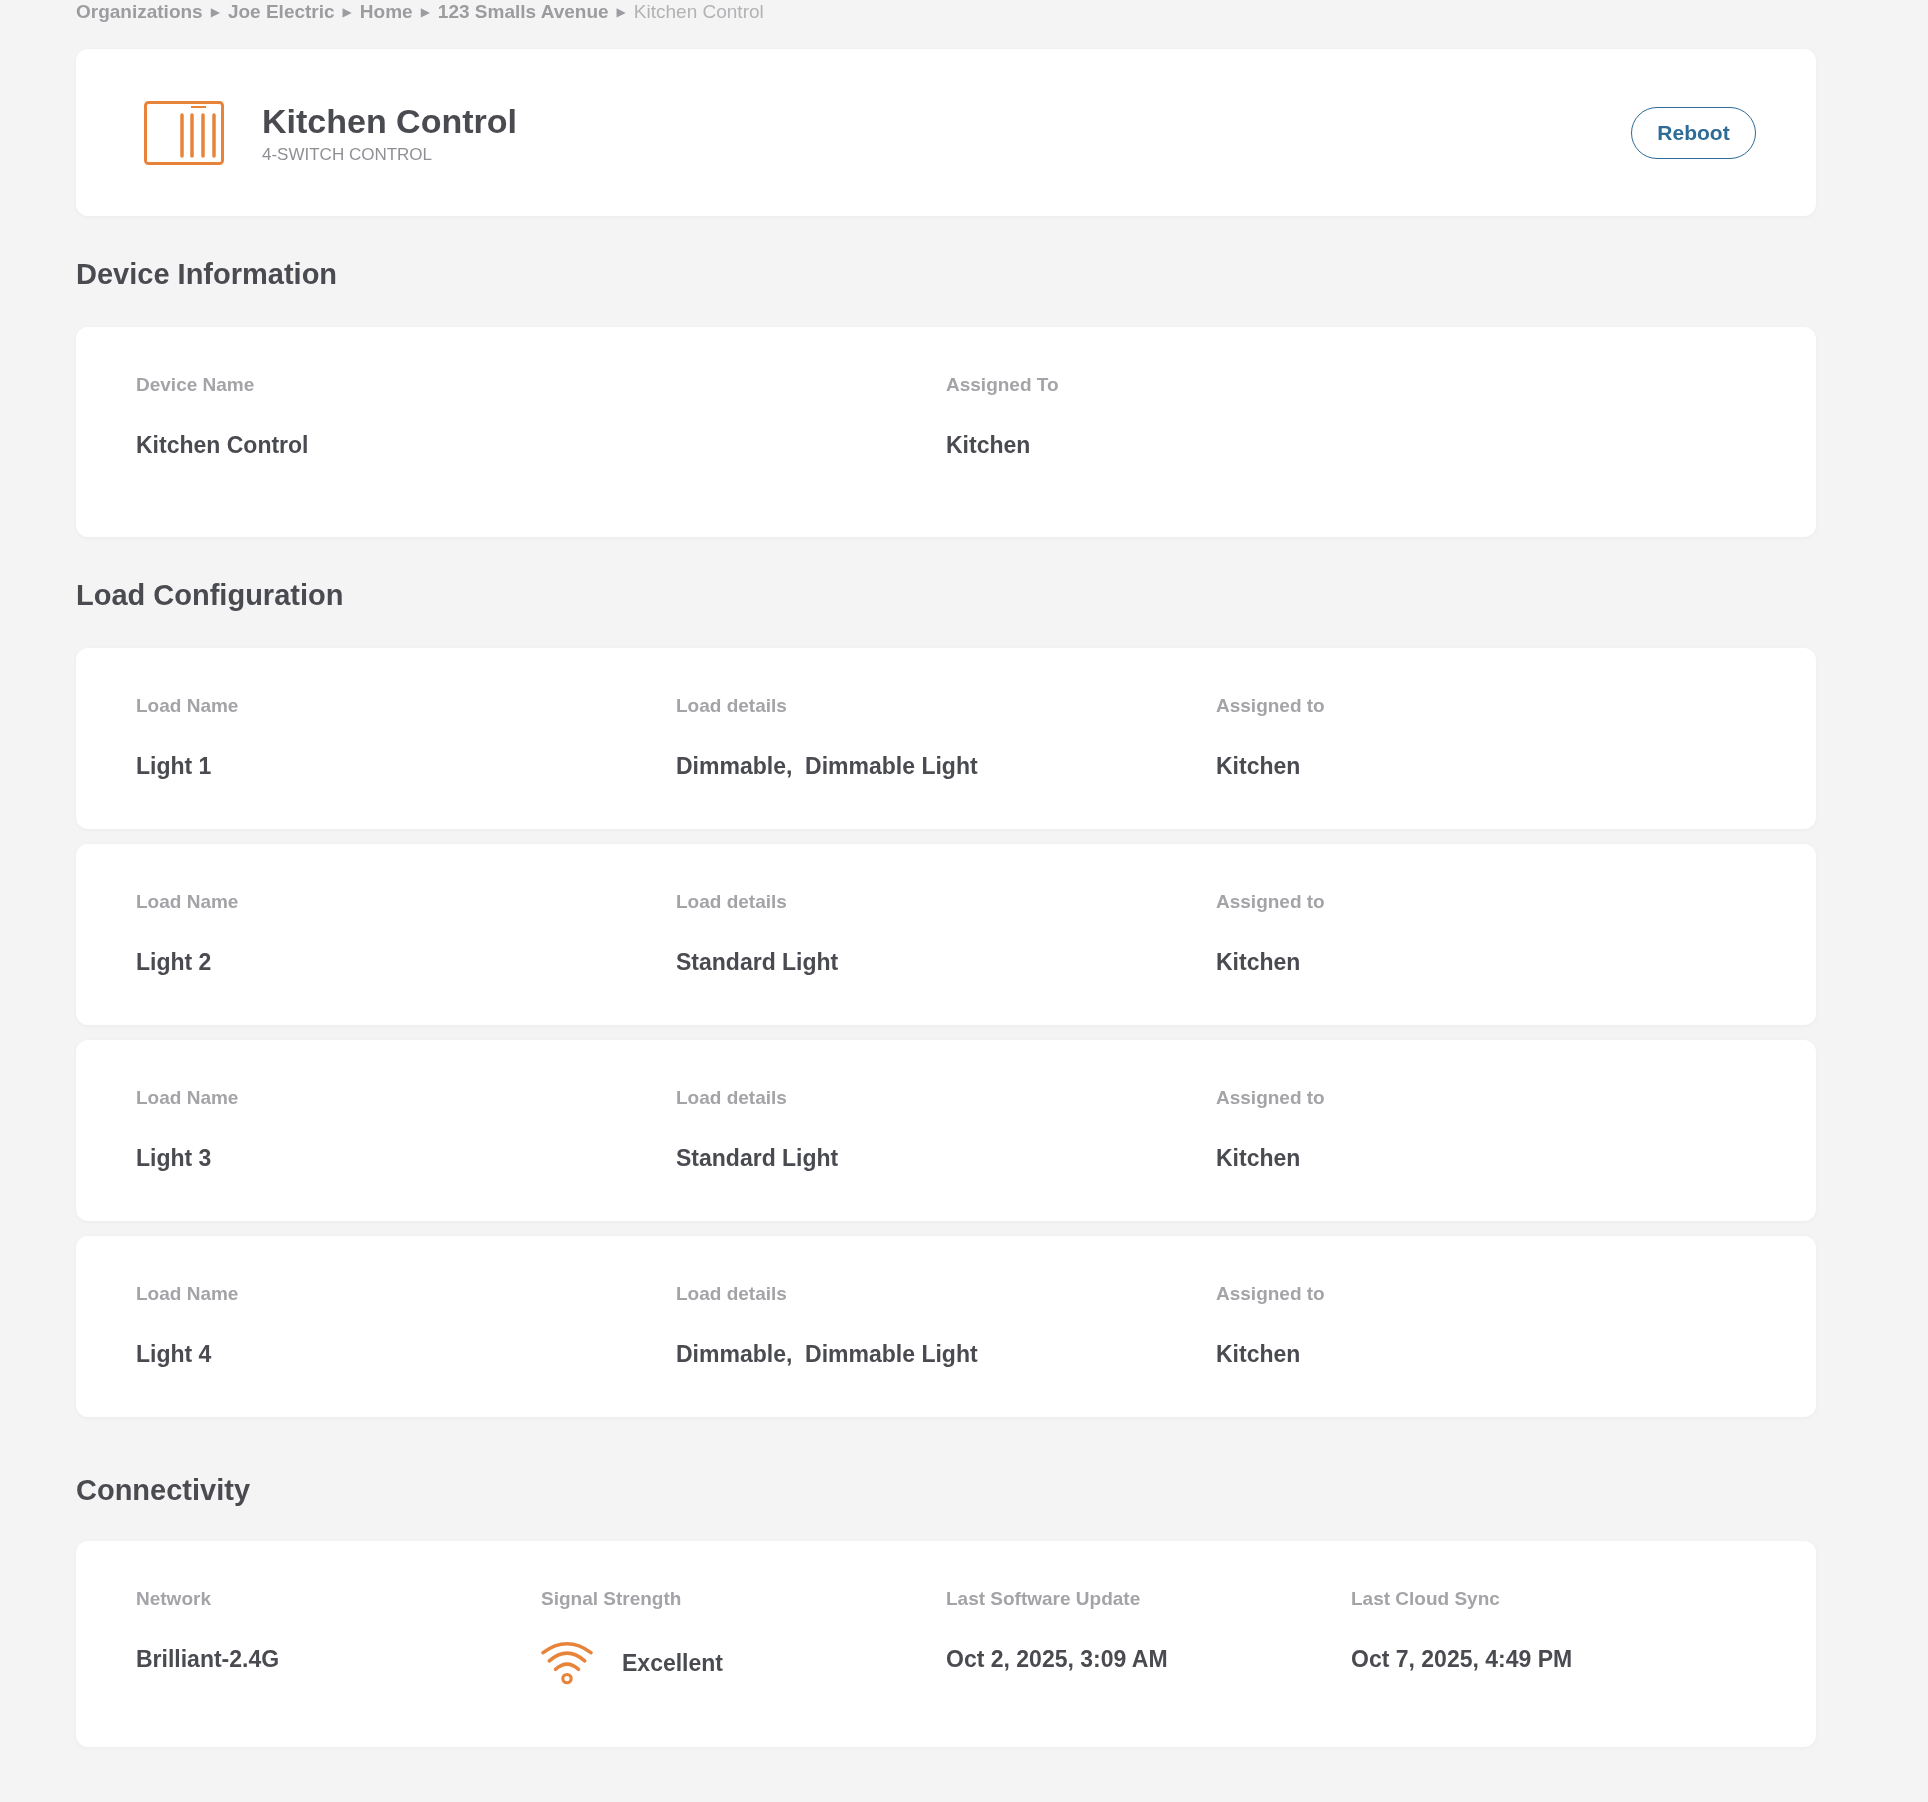 This screenshot has height=1802, width=1928. What do you see at coordinates (611, 1599) in the screenshot?
I see `field-label: Signal Strength` at bounding box center [611, 1599].